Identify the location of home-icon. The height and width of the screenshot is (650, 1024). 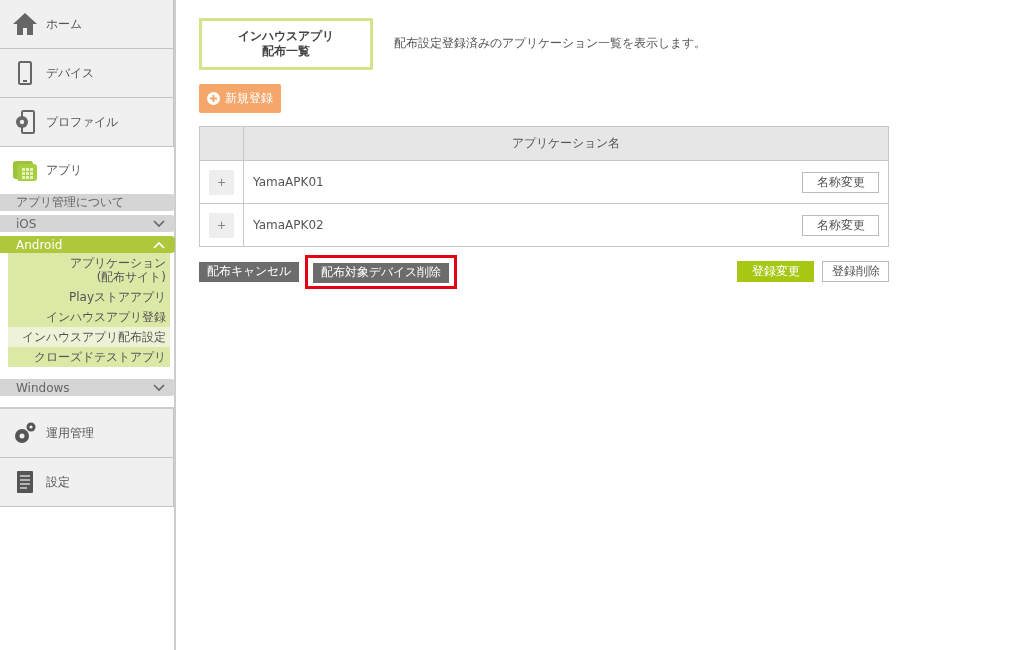
(25, 24).